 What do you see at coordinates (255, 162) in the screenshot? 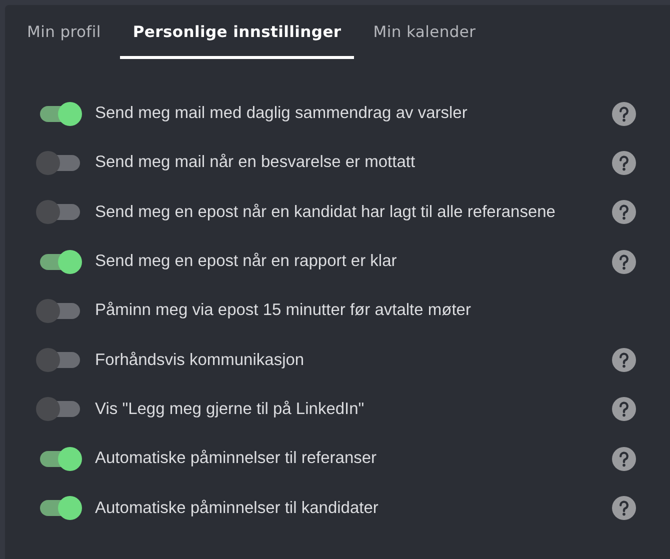
I see `setting-label: Send meg mail når en besvarelse er mottatt` at bounding box center [255, 162].